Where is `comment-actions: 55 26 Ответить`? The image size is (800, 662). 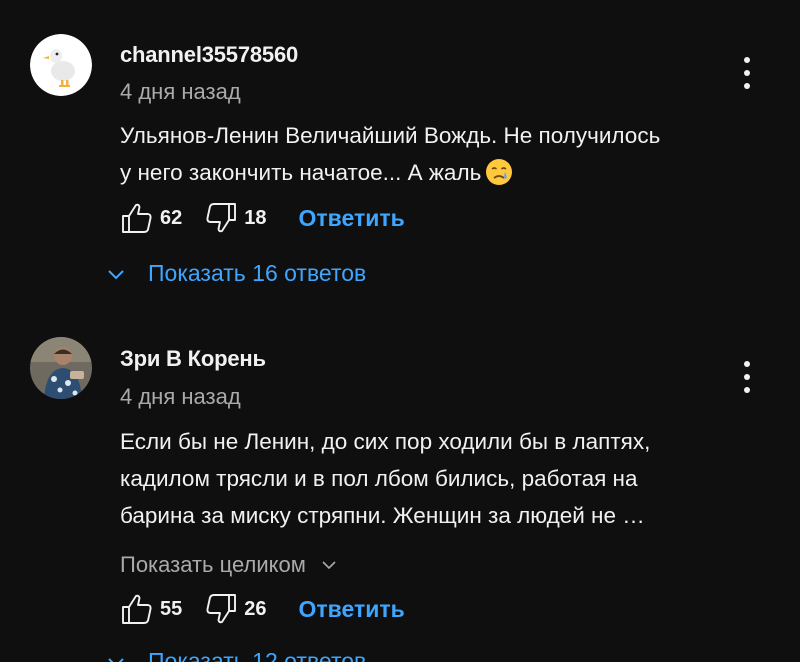
comment-actions: 55 26 Ответить is located at coordinates (262, 609).